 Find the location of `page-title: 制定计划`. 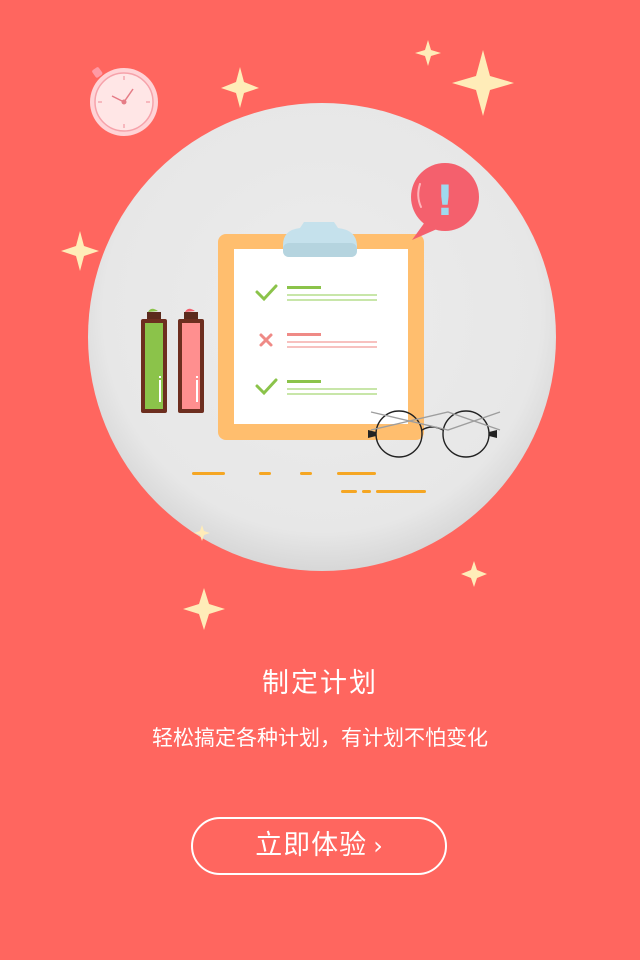

page-title: 制定计划 is located at coordinates (320, 683).